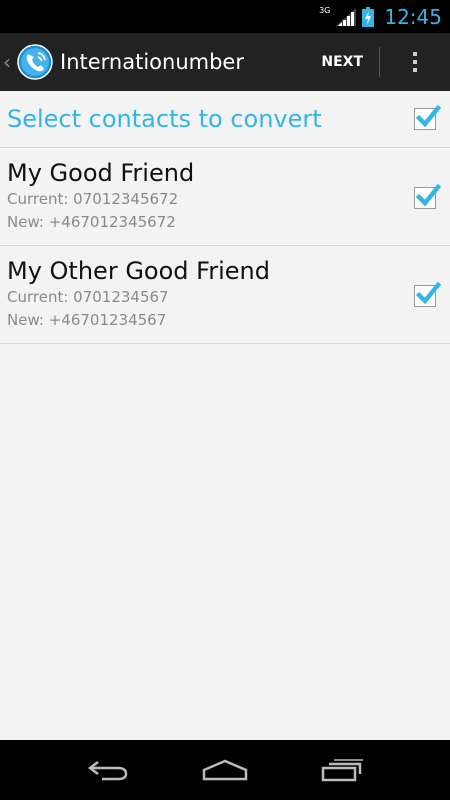 This screenshot has height=800, width=450. Describe the element at coordinates (101, 173) in the screenshot. I see `contact-name: My Good Friend` at that location.